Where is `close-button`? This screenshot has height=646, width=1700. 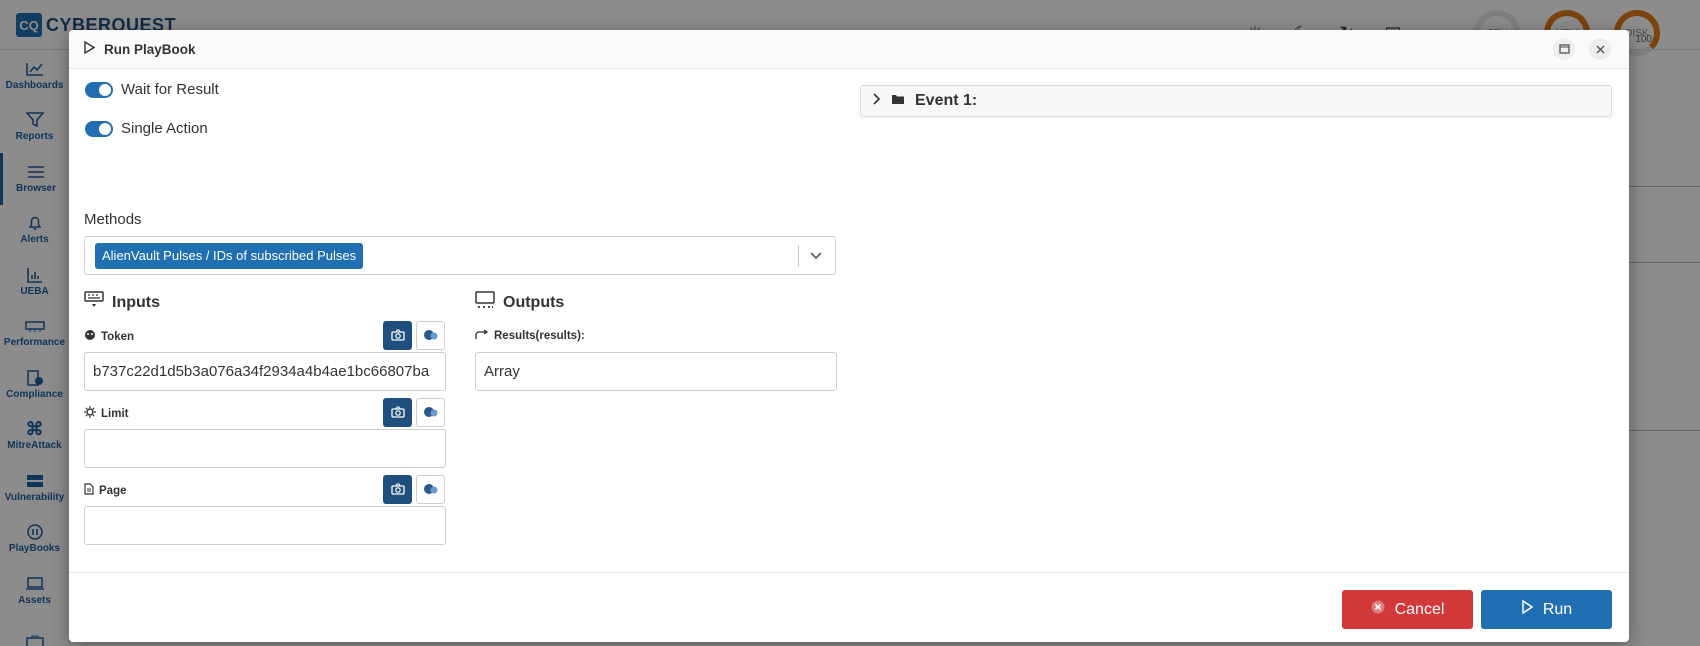 close-button is located at coordinates (1600, 49).